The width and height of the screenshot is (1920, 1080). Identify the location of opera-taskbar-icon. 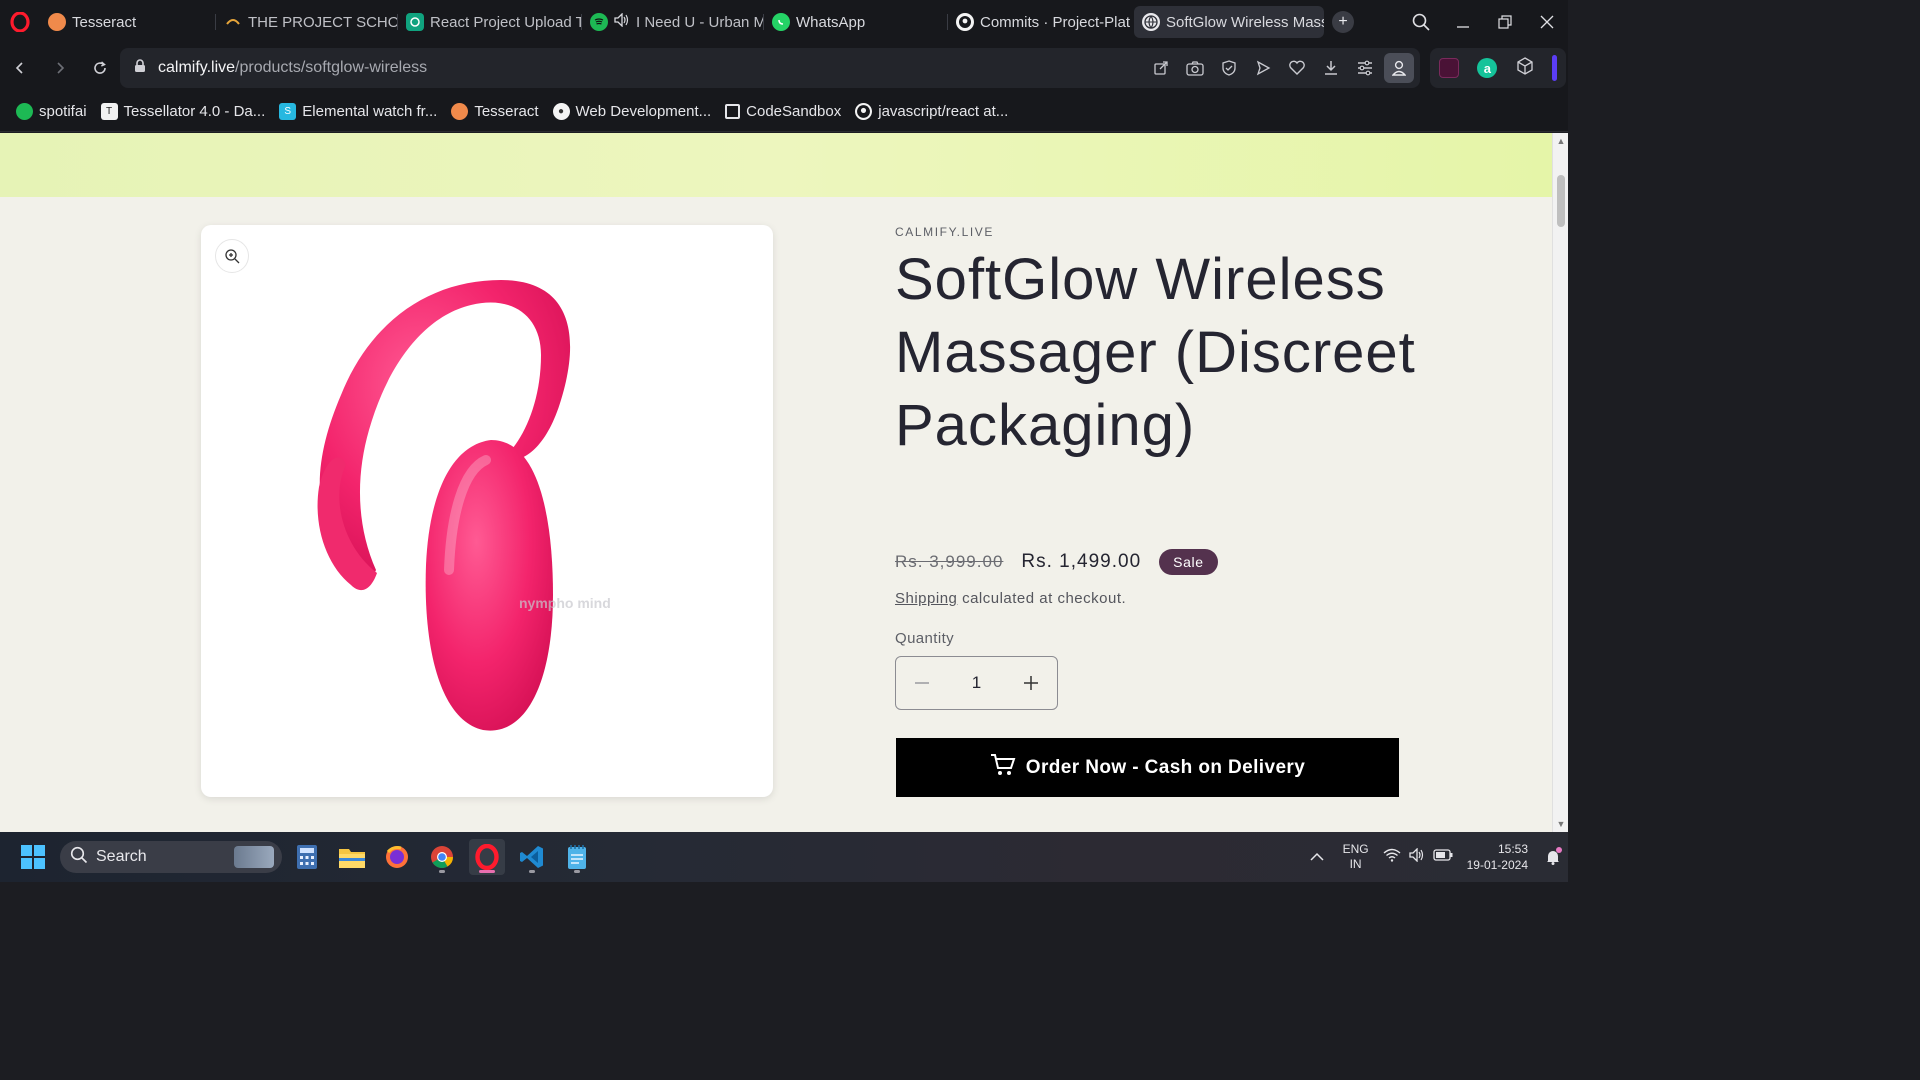
(487, 857).